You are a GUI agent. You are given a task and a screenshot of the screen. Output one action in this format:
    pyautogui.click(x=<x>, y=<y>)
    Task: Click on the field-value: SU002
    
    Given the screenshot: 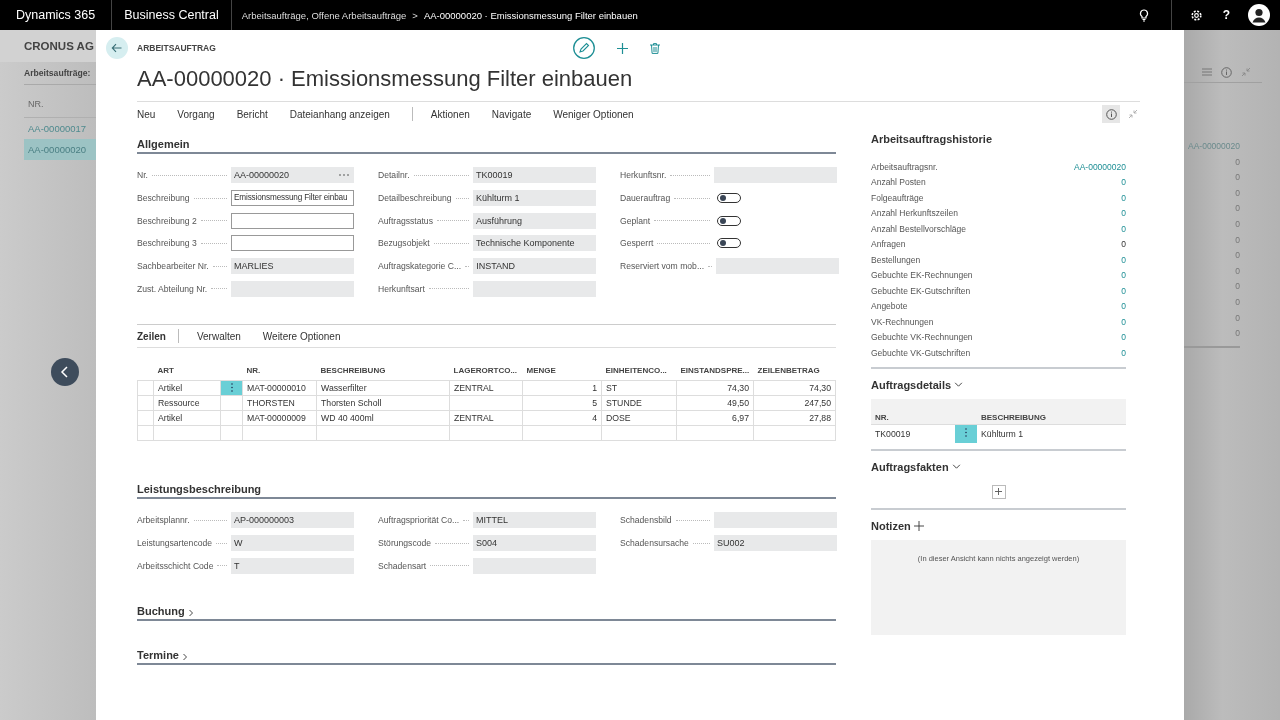 What is the action you would take?
    pyautogui.click(x=775, y=543)
    